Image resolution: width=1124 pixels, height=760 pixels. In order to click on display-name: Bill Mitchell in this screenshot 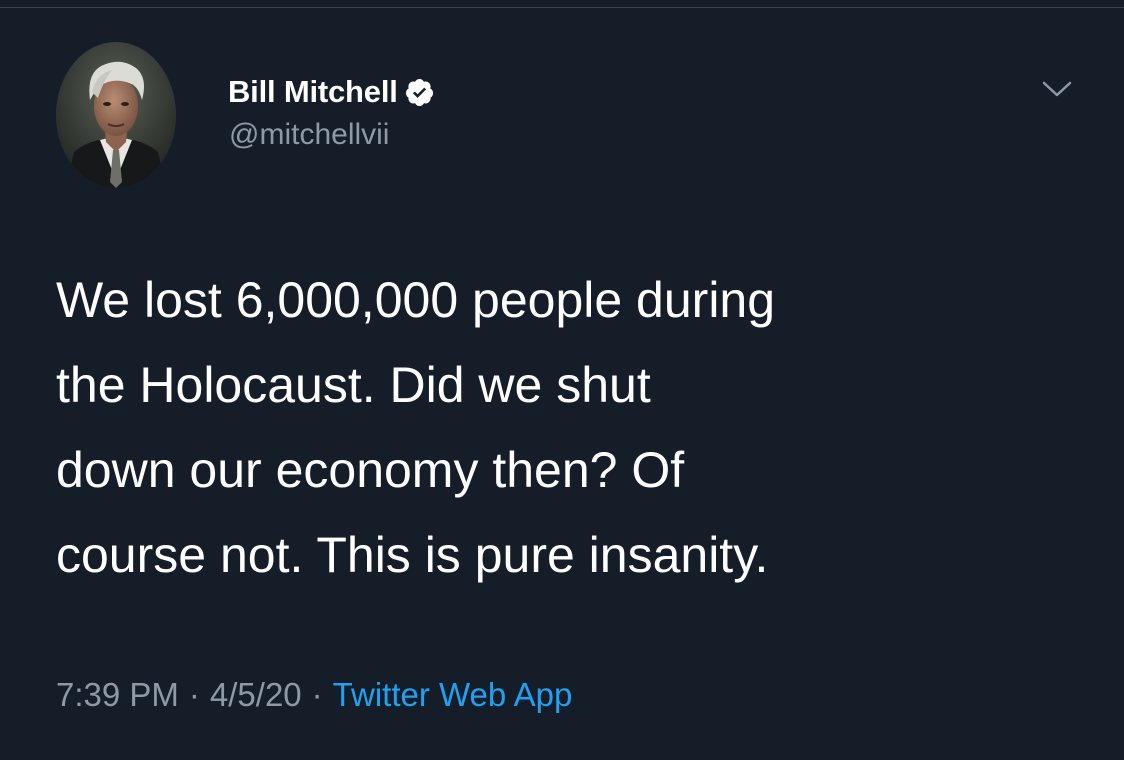, I will do `click(313, 92)`.